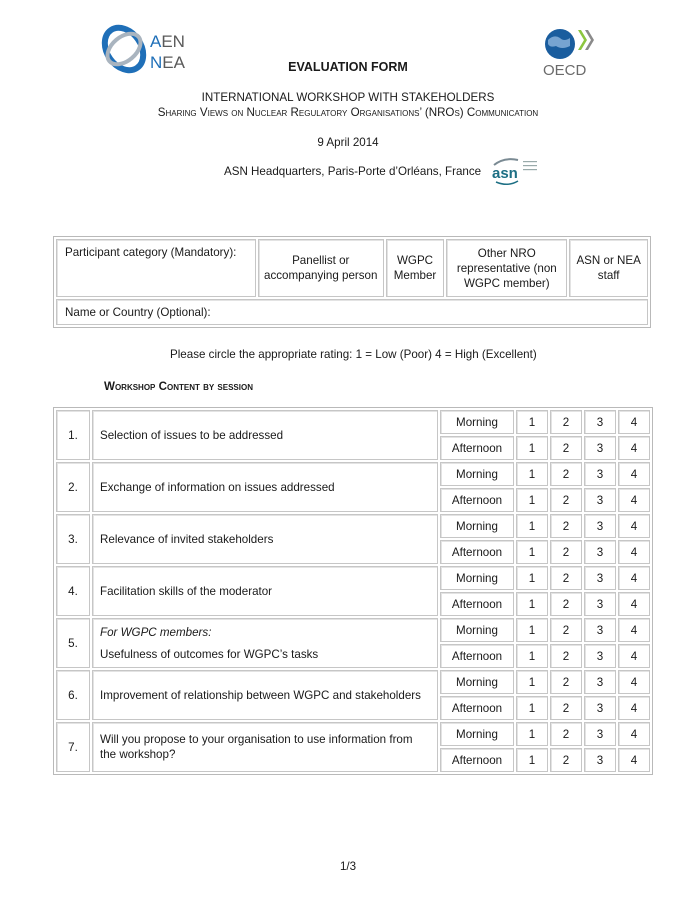 This screenshot has height=900, width=696. What do you see at coordinates (187, 539) in the screenshot?
I see `item-text: Relevance of invited stakeholders` at bounding box center [187, 539].